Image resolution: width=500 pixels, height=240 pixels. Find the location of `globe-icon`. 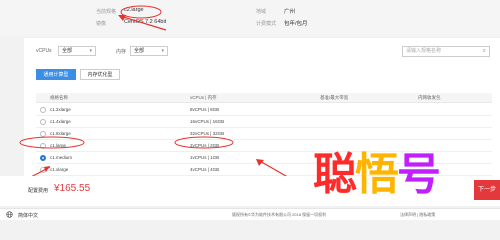

globe-icon is located at coordinates (9, 214).